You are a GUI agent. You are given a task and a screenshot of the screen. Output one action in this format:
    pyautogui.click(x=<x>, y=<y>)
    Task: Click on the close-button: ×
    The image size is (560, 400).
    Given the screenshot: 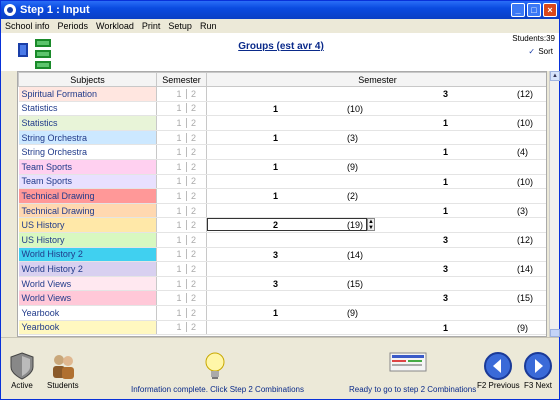 What is the action you would take?
    pyautogui.click(x=550, y=10)
    